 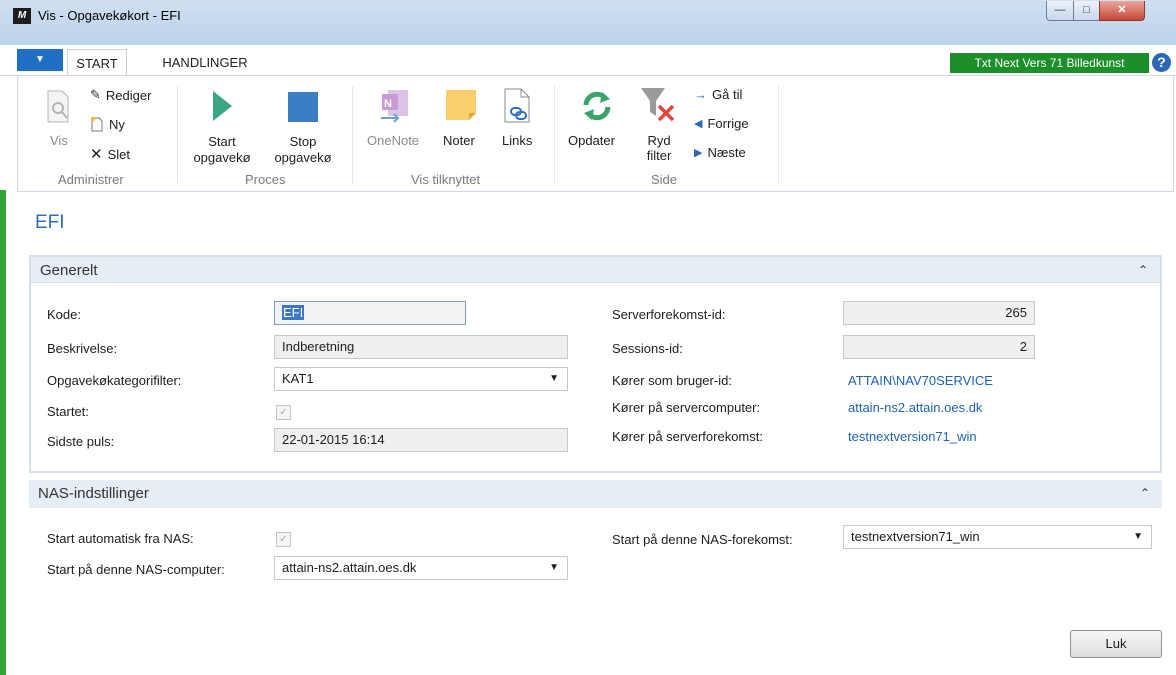 What do you see at coordinates (1122, 11) in the screenshot?
I see `close-window-button: ✕` at bounding box center [1122, 11].